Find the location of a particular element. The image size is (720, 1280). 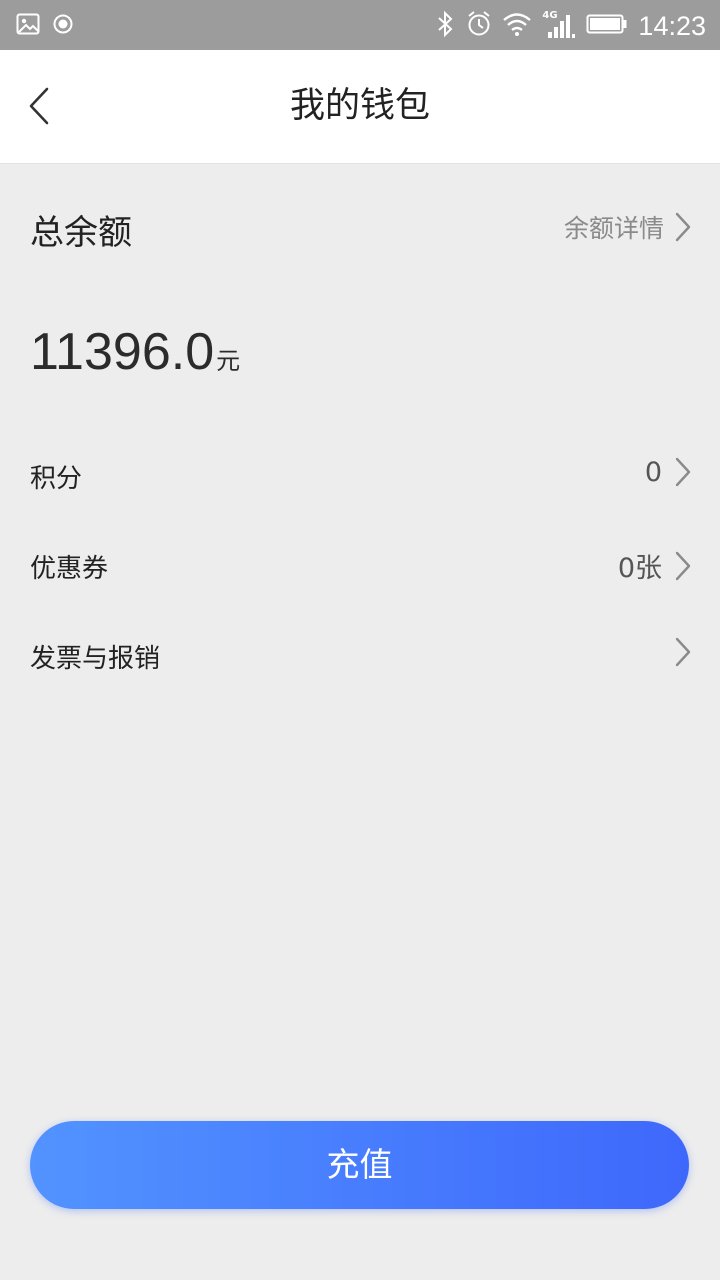

image-icon is located at coordinates (28, 26).